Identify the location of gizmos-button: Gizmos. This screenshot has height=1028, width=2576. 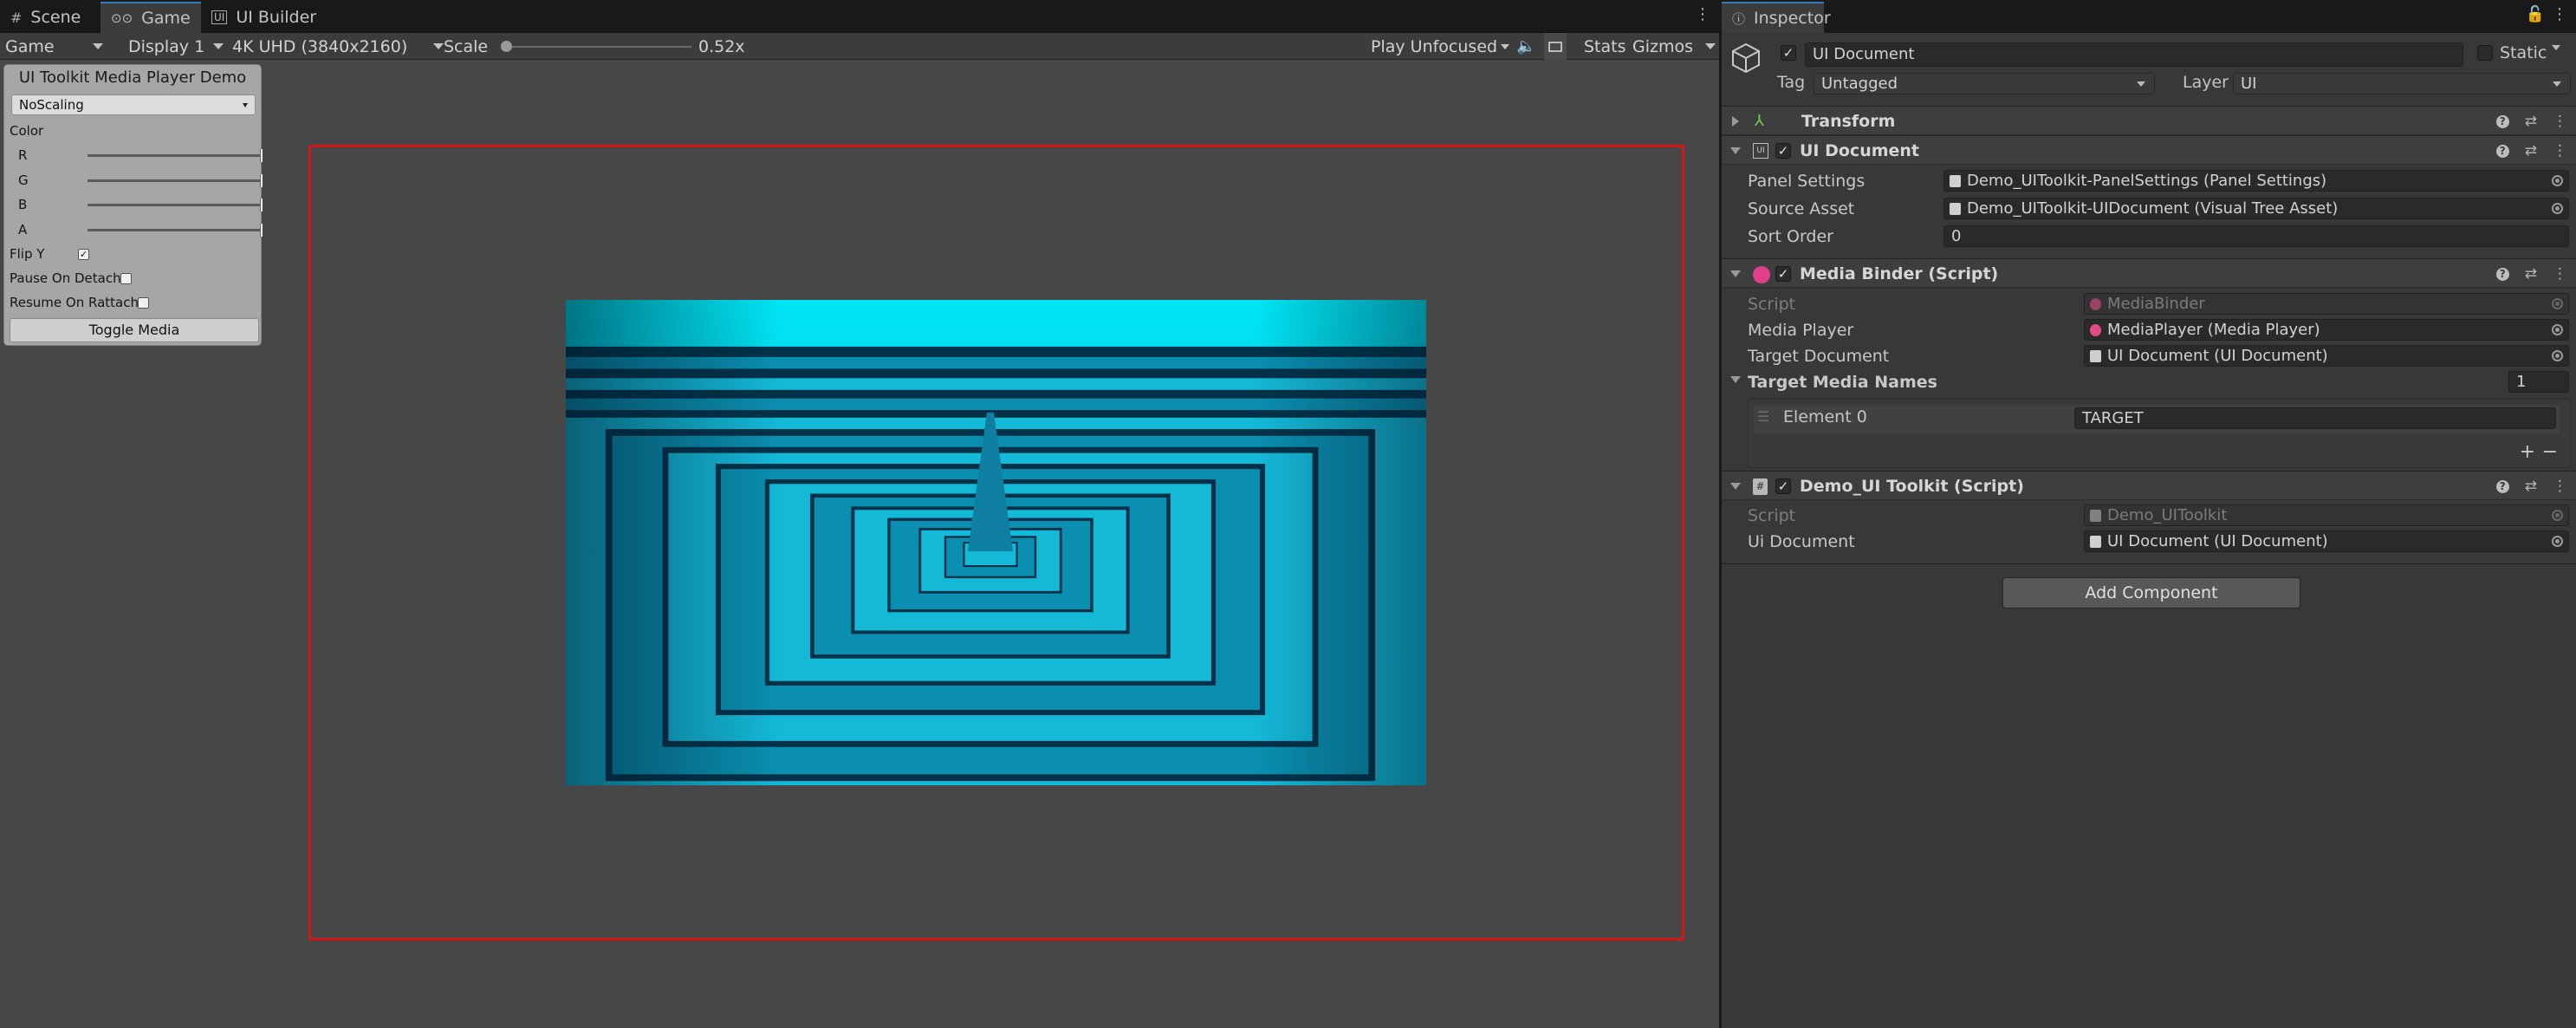
(1674, 46).